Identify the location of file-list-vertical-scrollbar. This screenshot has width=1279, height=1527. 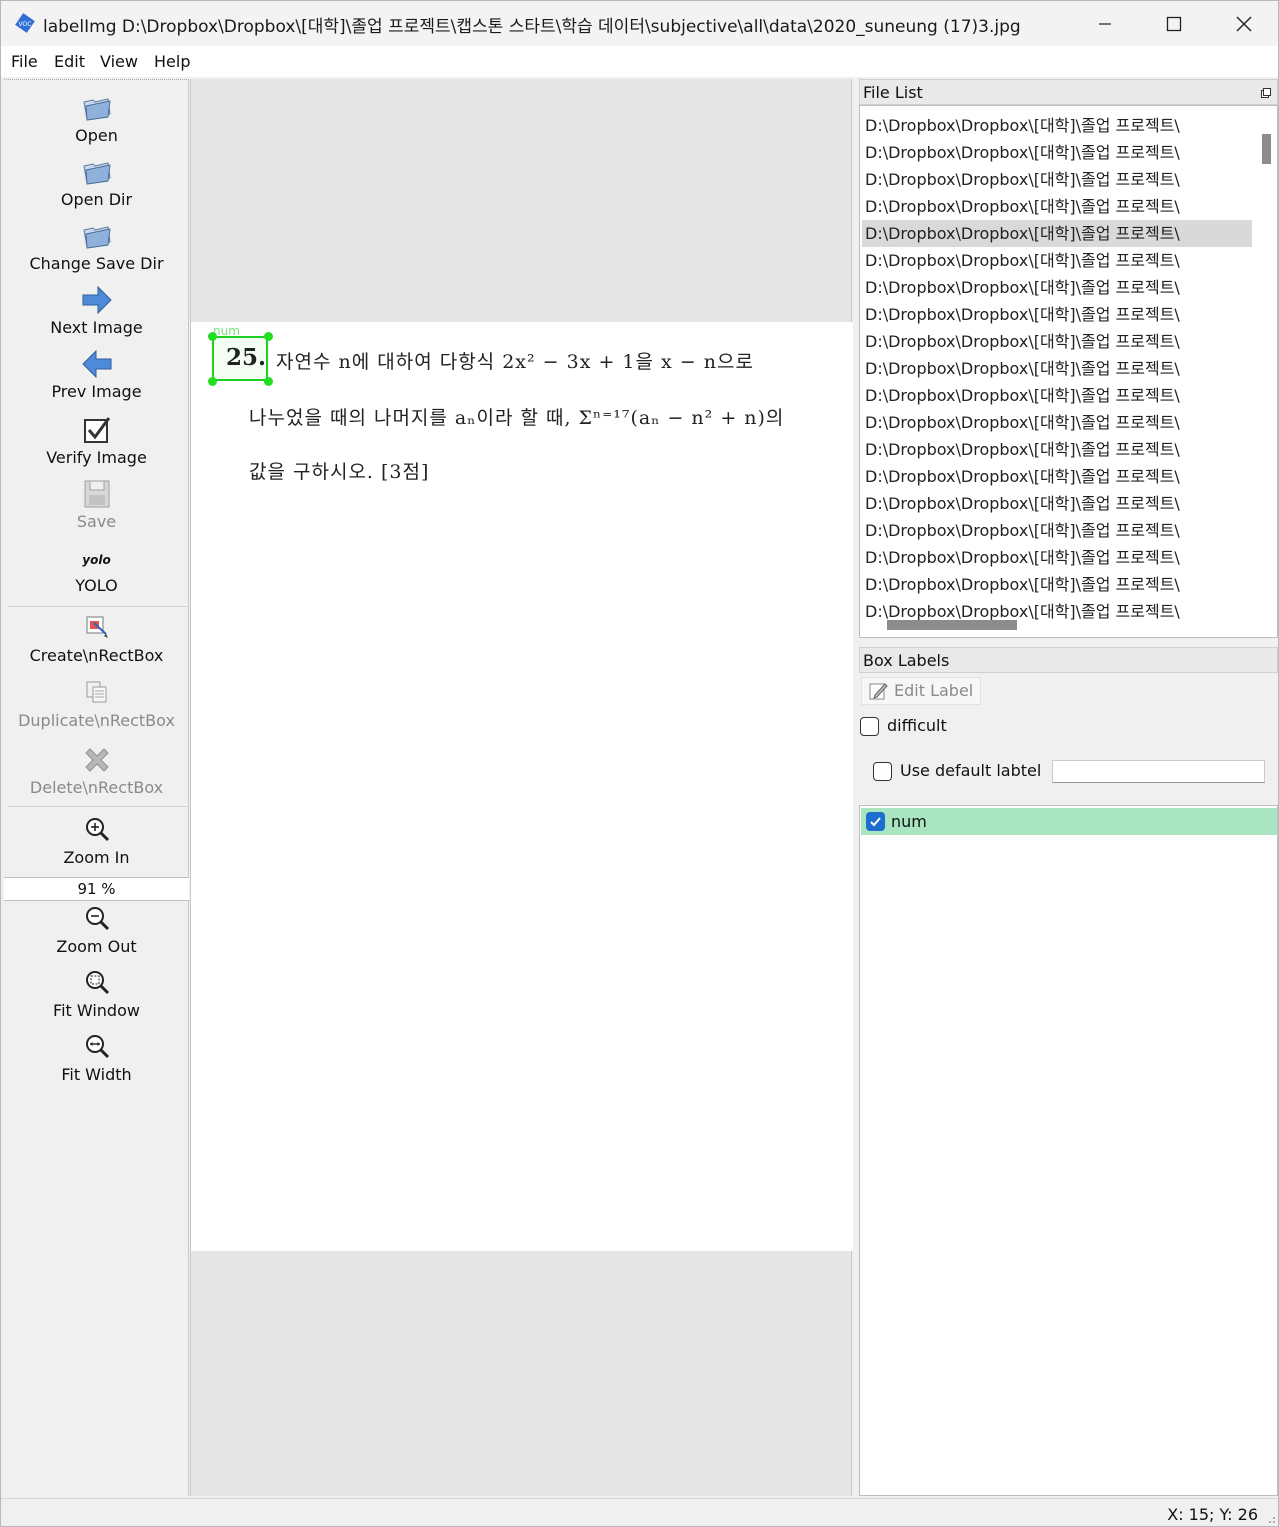
(1266, 358).